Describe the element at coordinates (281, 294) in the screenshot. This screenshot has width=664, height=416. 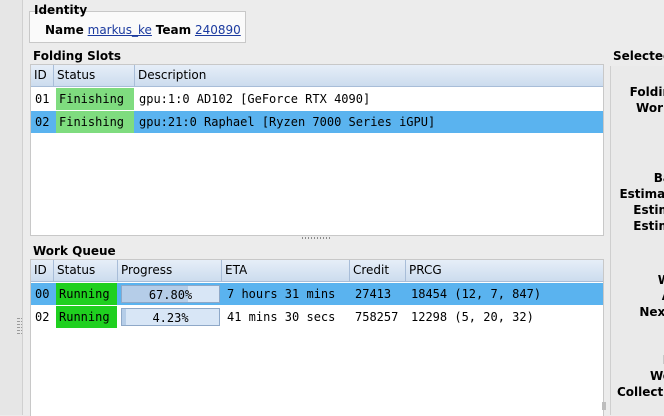
I see `wu-eta: 7 hours 31 mins` at that location.